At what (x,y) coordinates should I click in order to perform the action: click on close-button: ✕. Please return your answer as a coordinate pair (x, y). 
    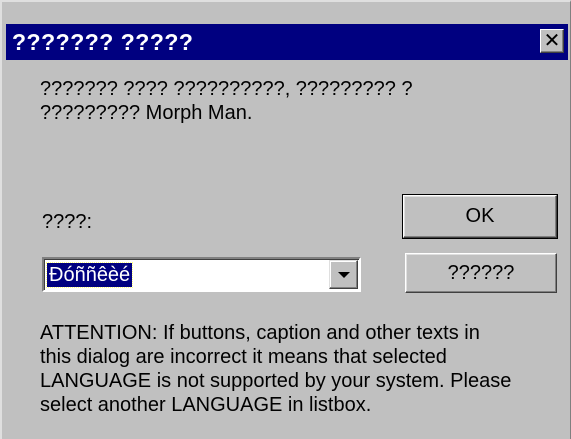
    Looking at the image, I should click on (552, 41).